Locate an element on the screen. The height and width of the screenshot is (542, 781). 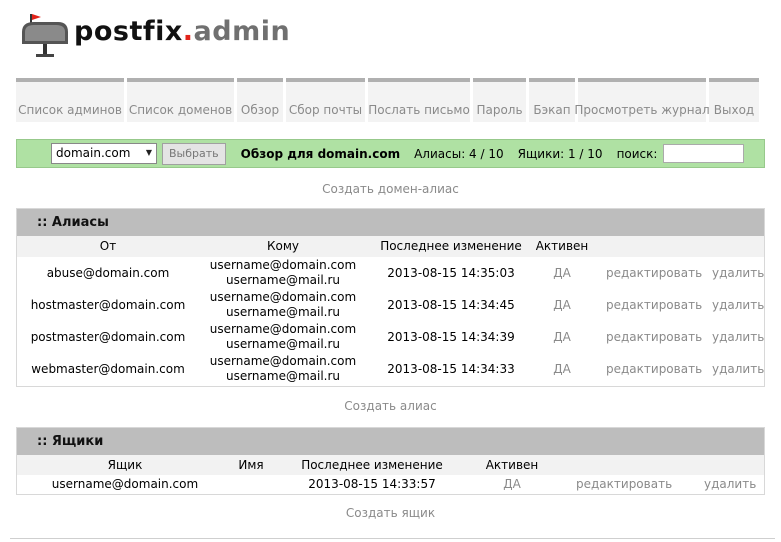
alias-from: hostmaster@domain.com is located at coordinates (108, 305).